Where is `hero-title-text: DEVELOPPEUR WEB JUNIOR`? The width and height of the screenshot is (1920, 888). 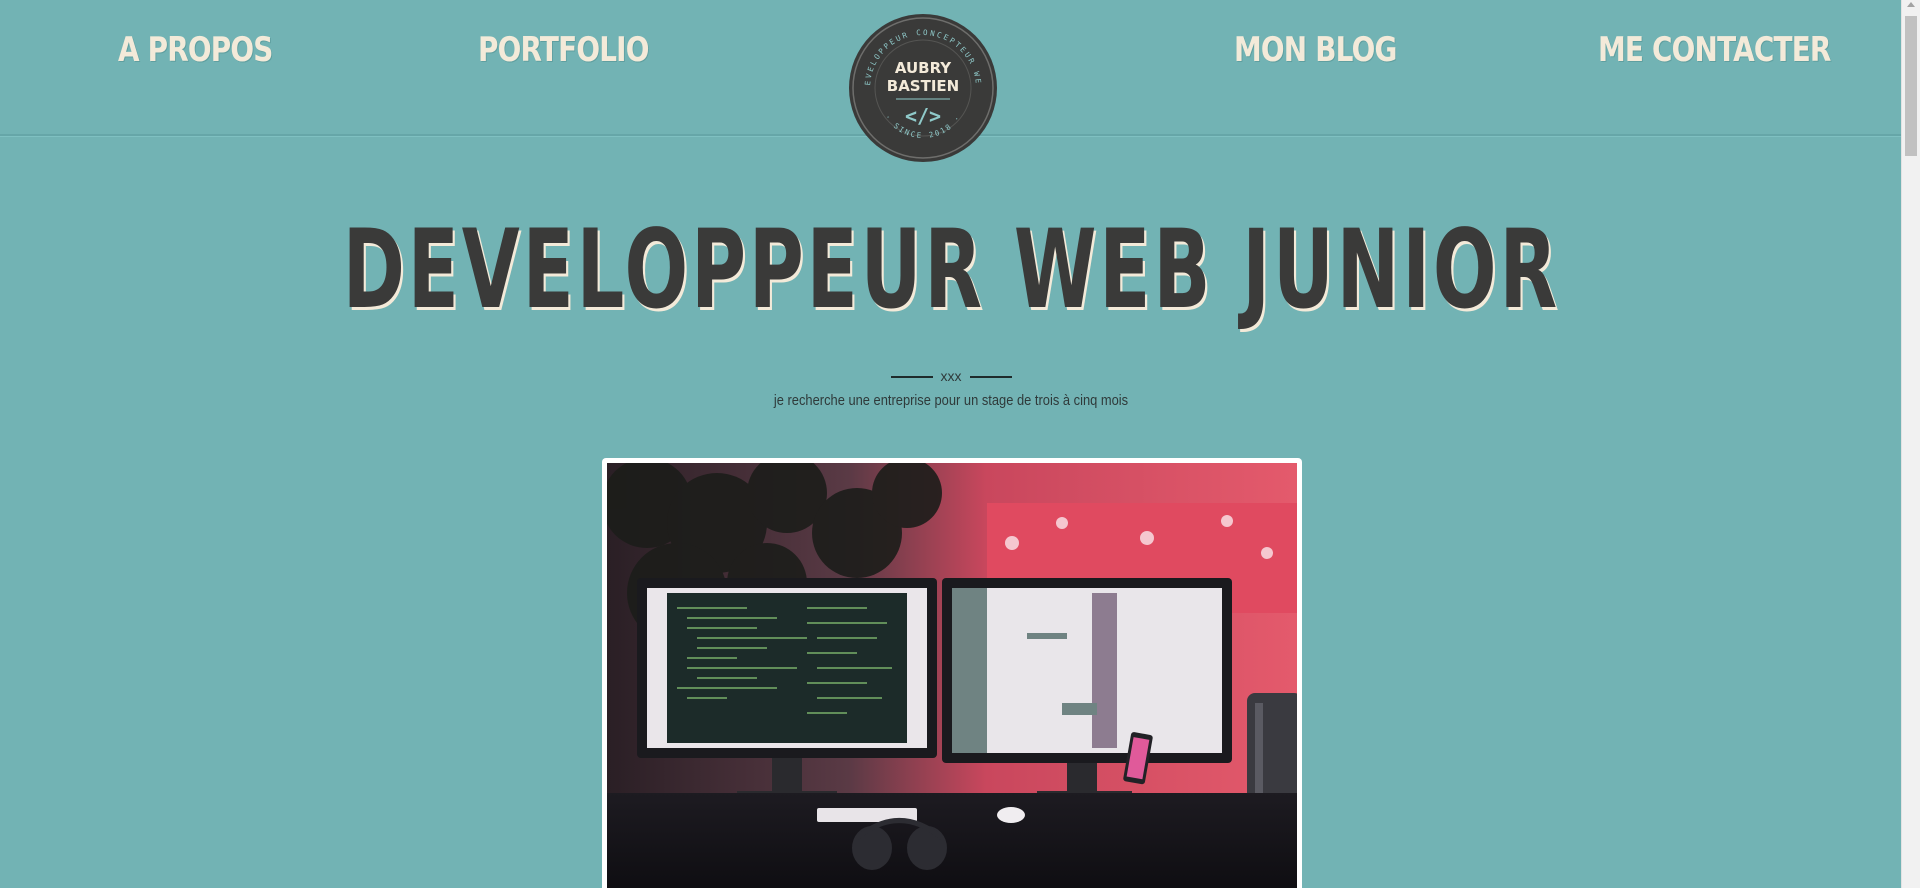 hero-title-text: DEVELOPPEUR WEB JUNIOR is located at coordinates (951, 269).